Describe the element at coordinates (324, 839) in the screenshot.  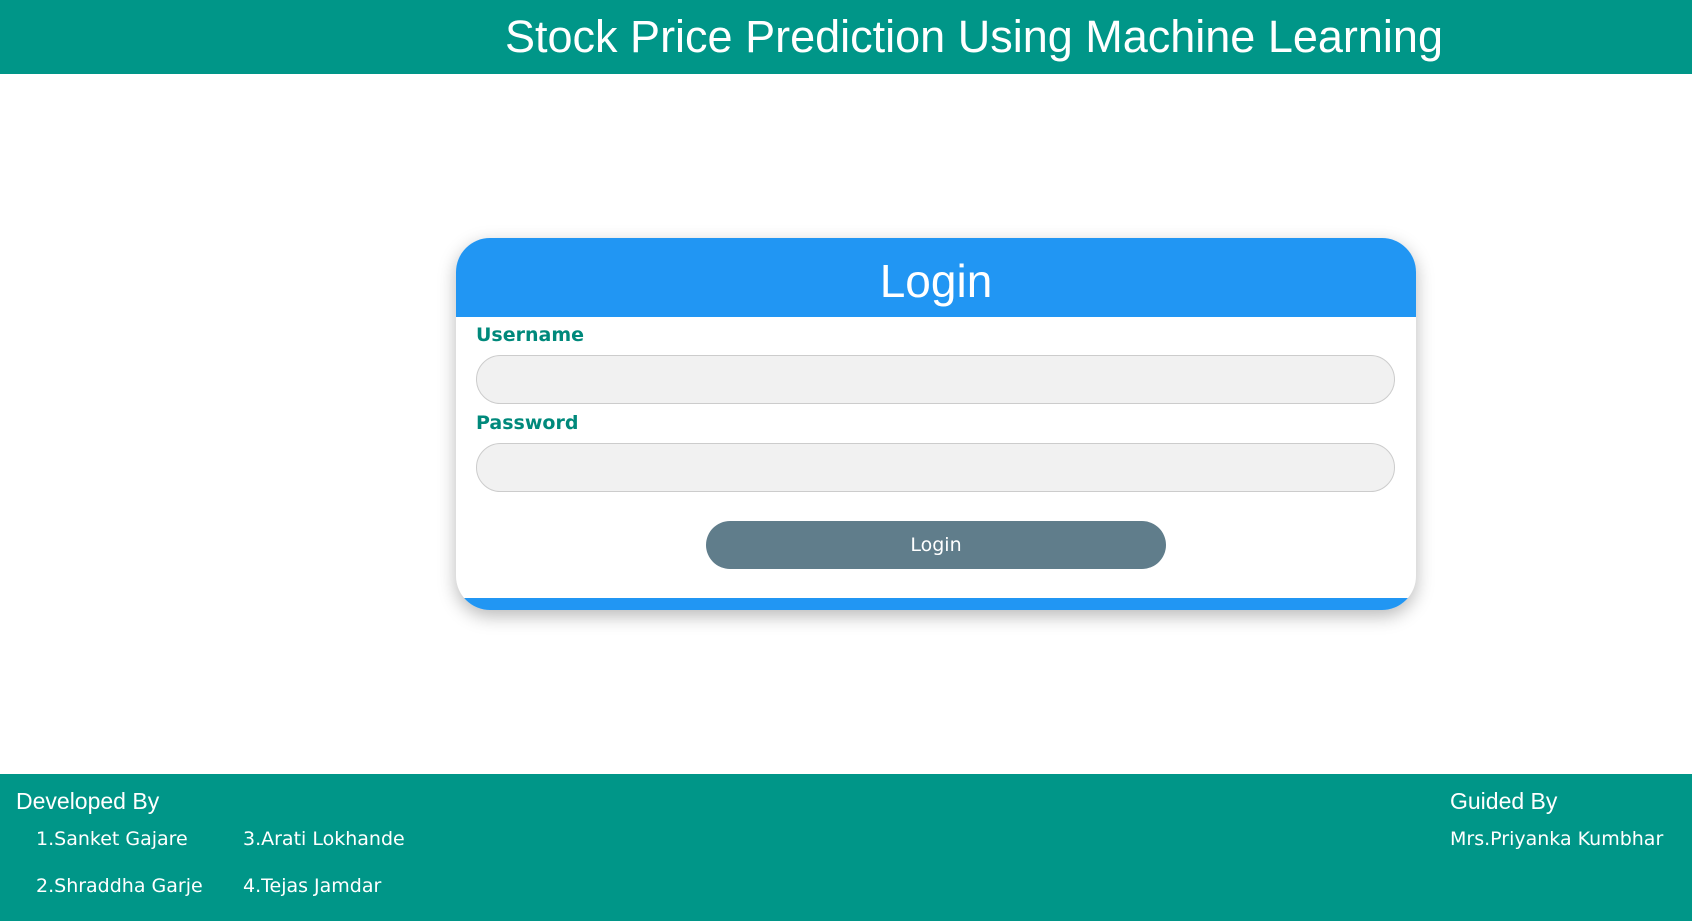
I see `developer-name: 3.Arati Lokhande` at that location.